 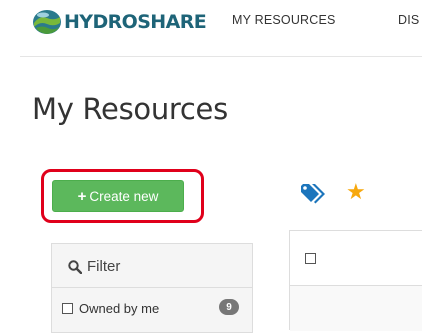 What do you see at coordinates (356, 192) in the screenshot?
I see `star-icon: ★` at bounding box center [356, 192].